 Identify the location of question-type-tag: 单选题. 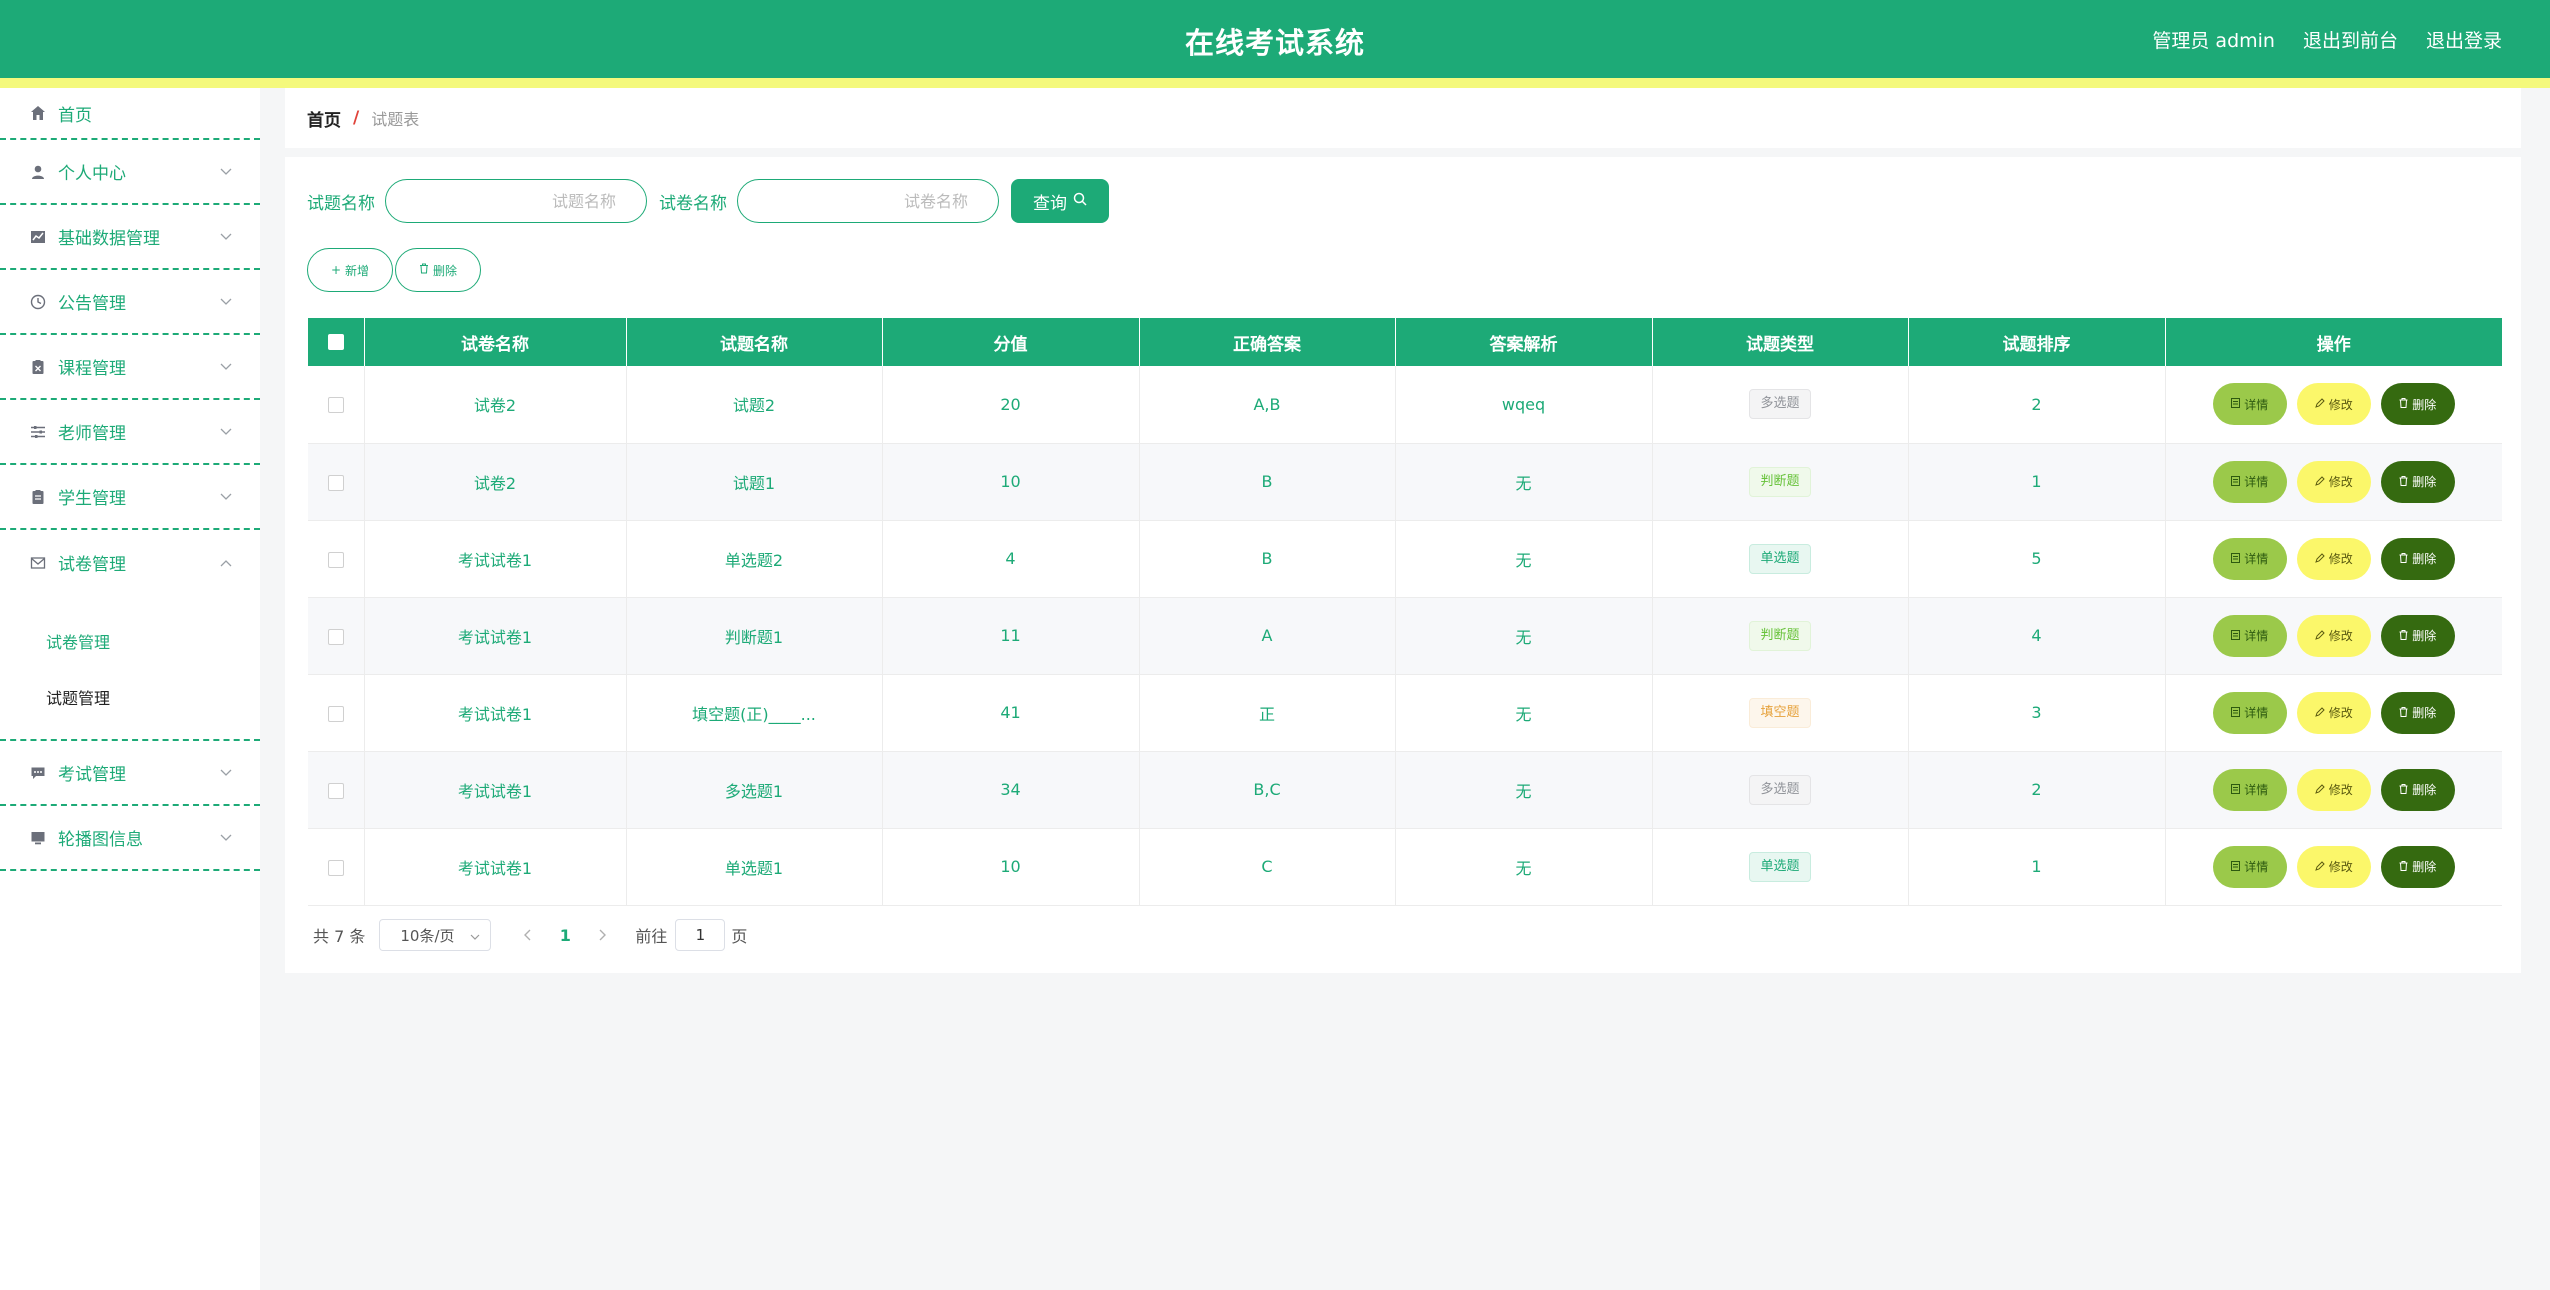
(1780, 558).